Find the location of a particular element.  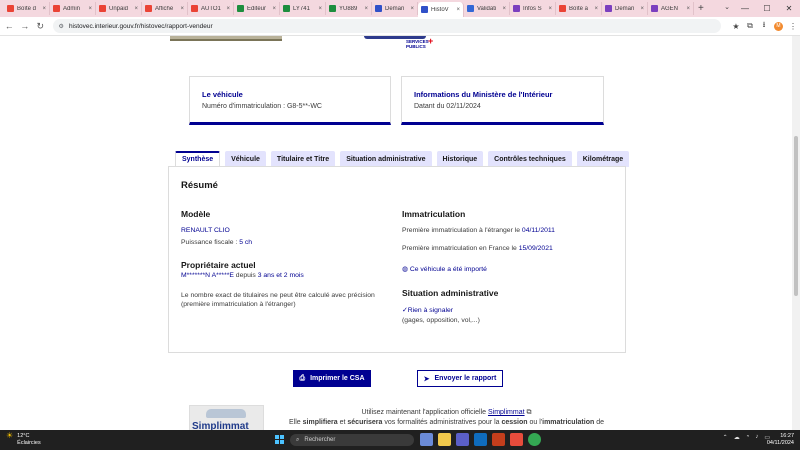

tab-label: HistoV is located at coordinates (440, 9).